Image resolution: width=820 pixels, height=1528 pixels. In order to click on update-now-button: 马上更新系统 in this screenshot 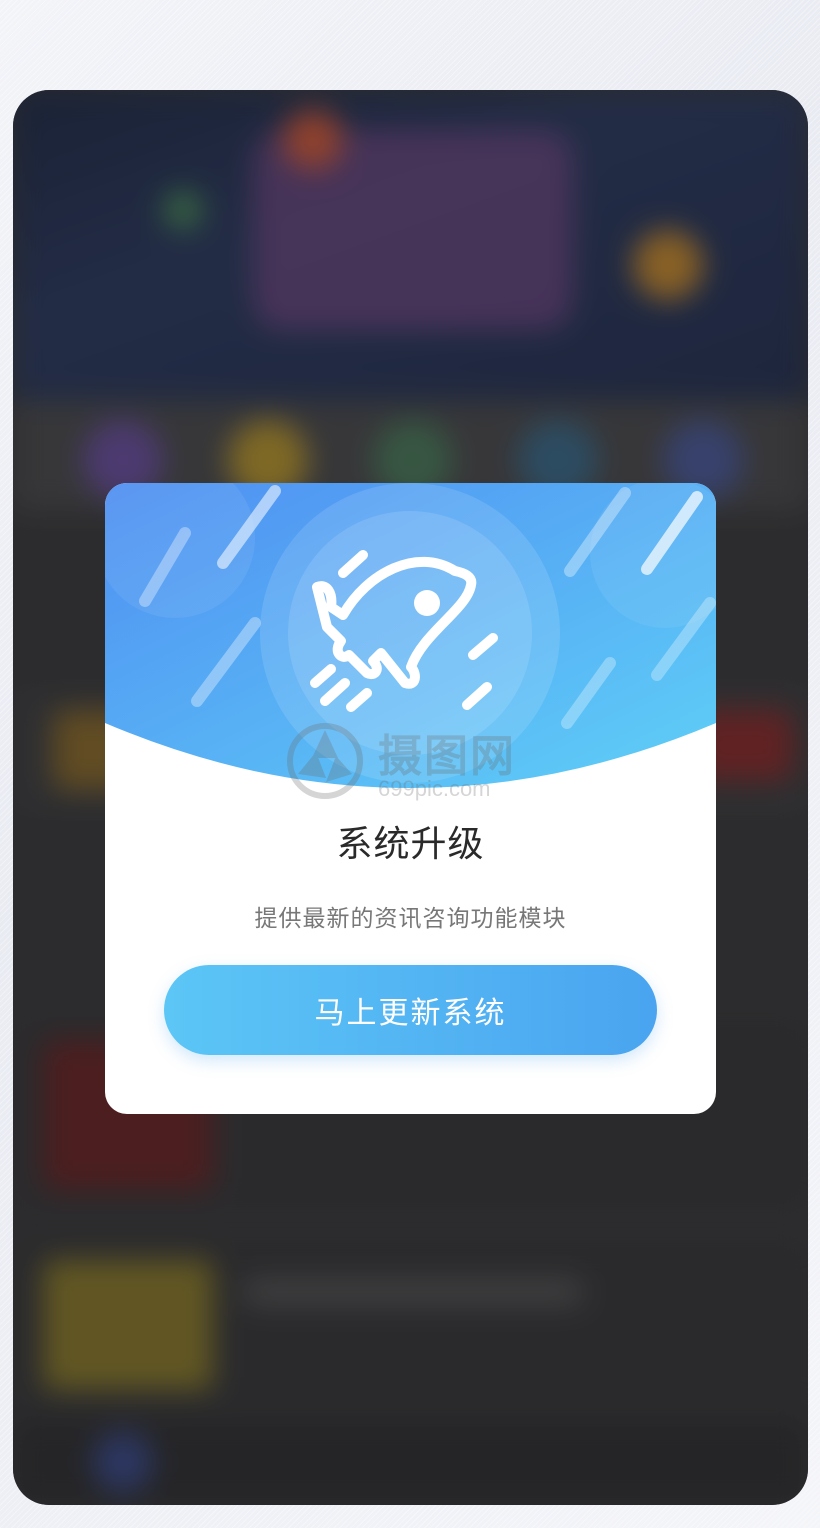, I will do `click(410, 1010)`.